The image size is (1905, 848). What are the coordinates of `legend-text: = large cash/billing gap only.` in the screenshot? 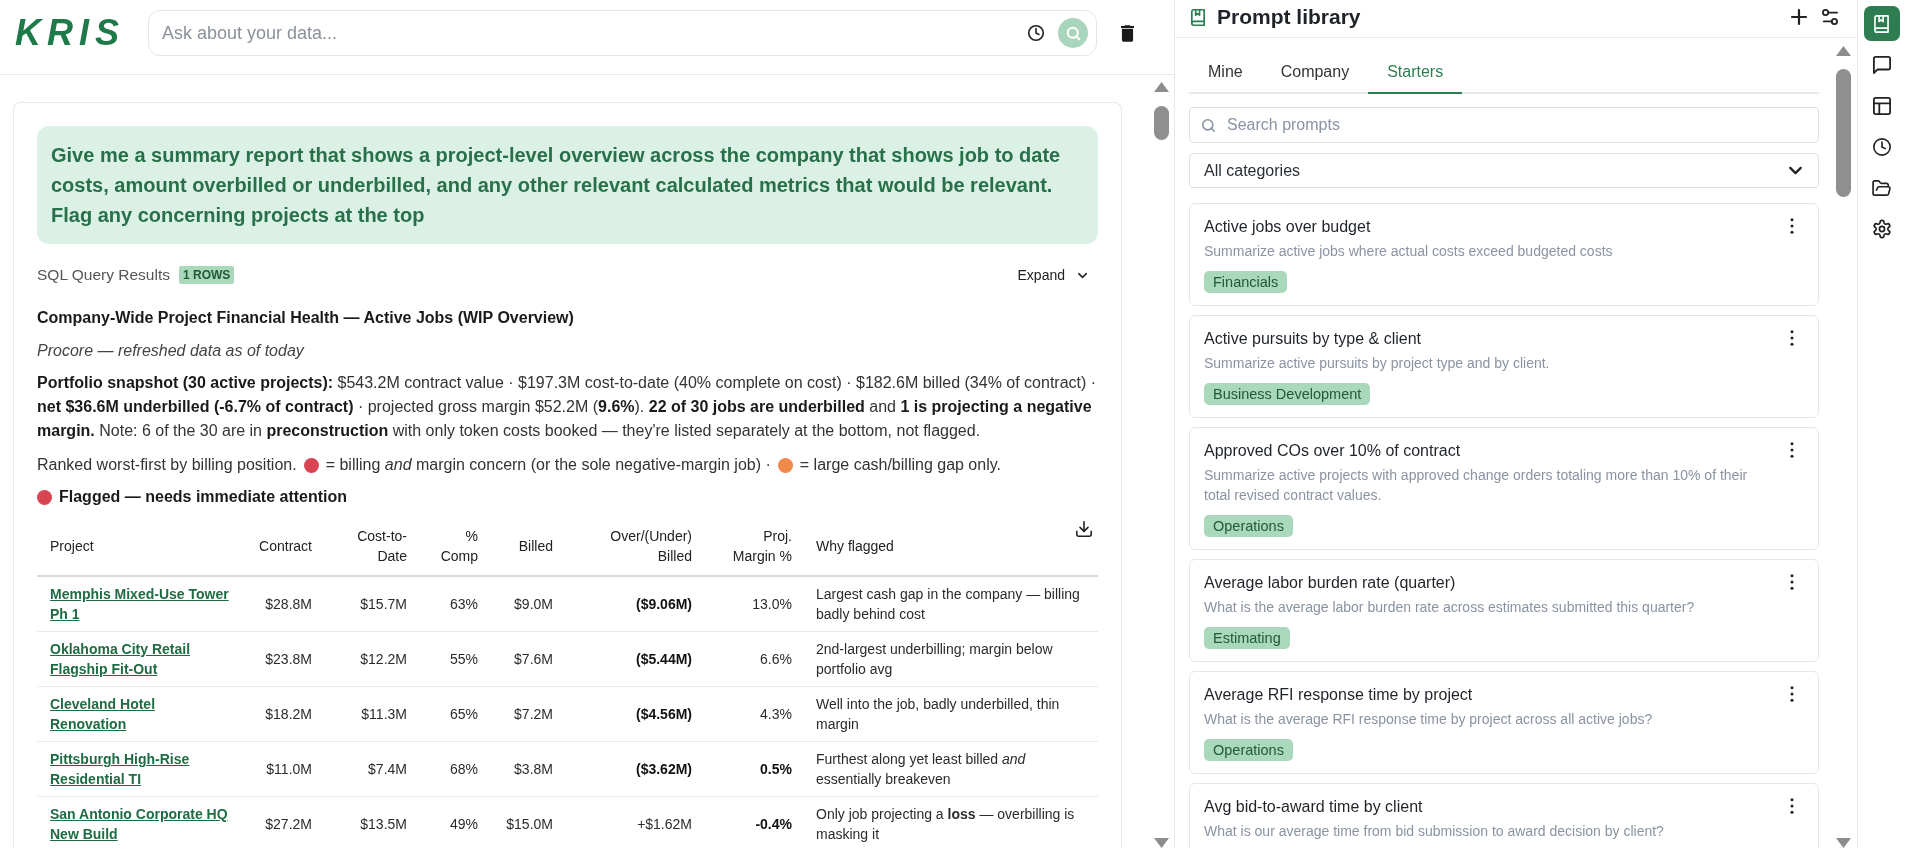 It's located at (900, 465).